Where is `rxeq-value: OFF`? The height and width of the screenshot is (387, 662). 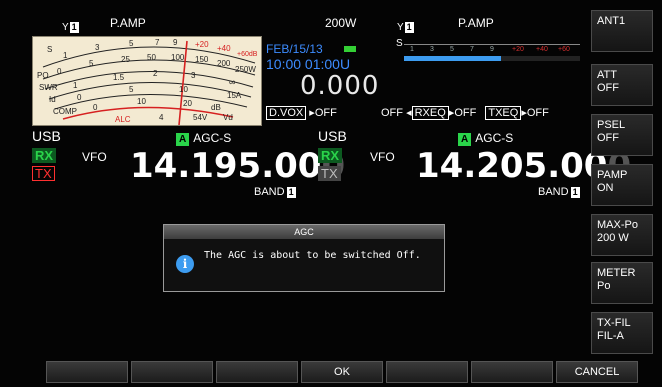 rxeq-value: OFF is located at coordinates (465, 113).